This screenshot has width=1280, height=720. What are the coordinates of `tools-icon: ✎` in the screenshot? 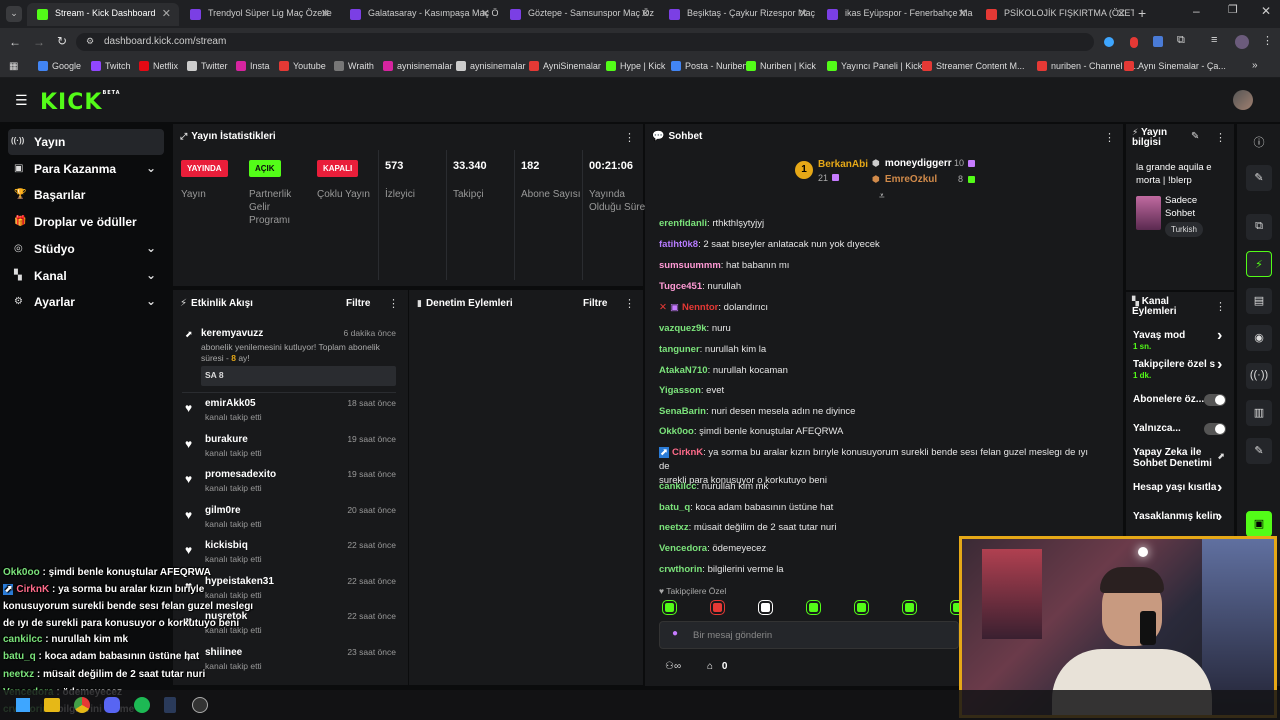 It's located at (1259, 451).